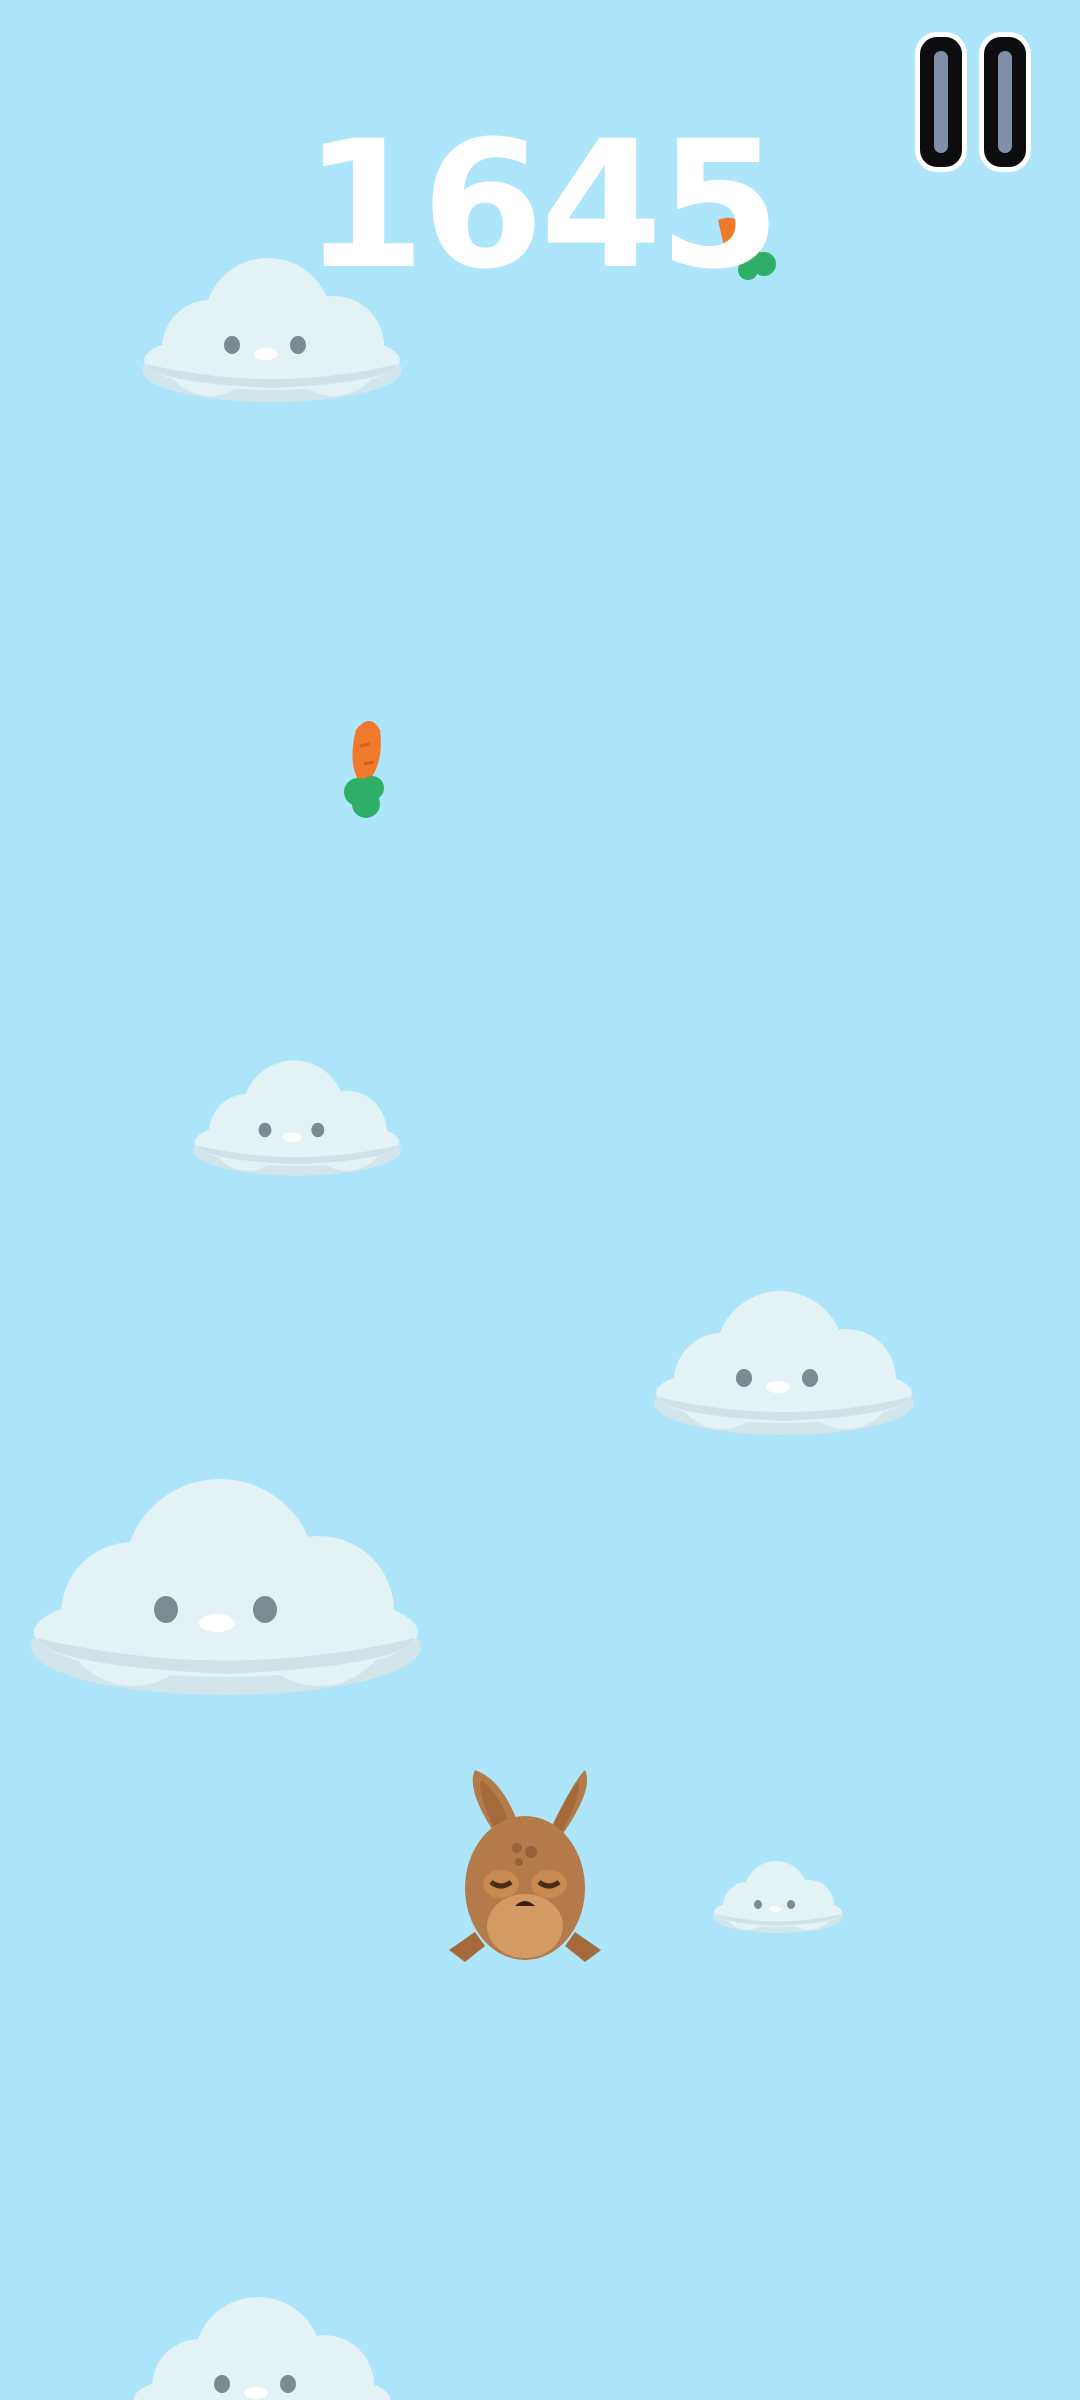 This screenshot has width=1080, height=2400. I want to click on bunny-player, so click(525, 1866).